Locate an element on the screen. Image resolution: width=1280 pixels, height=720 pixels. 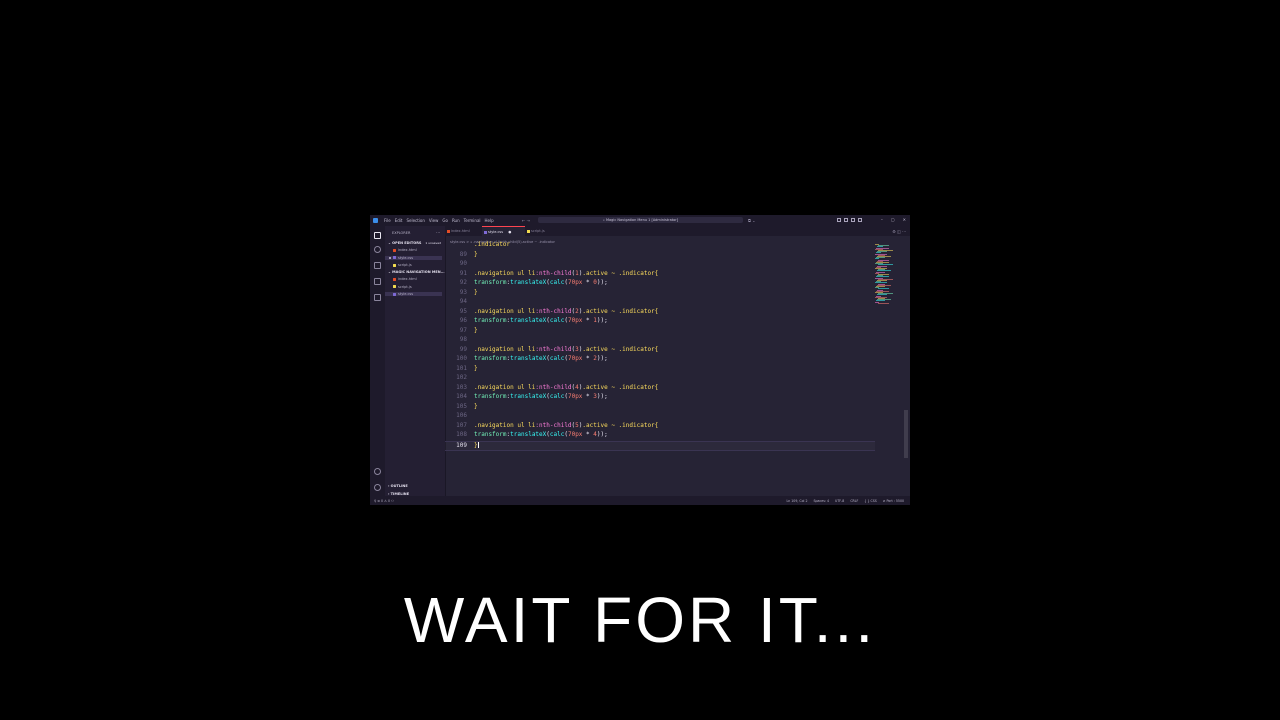
menu-file: File is located at coordinates (387, 220).